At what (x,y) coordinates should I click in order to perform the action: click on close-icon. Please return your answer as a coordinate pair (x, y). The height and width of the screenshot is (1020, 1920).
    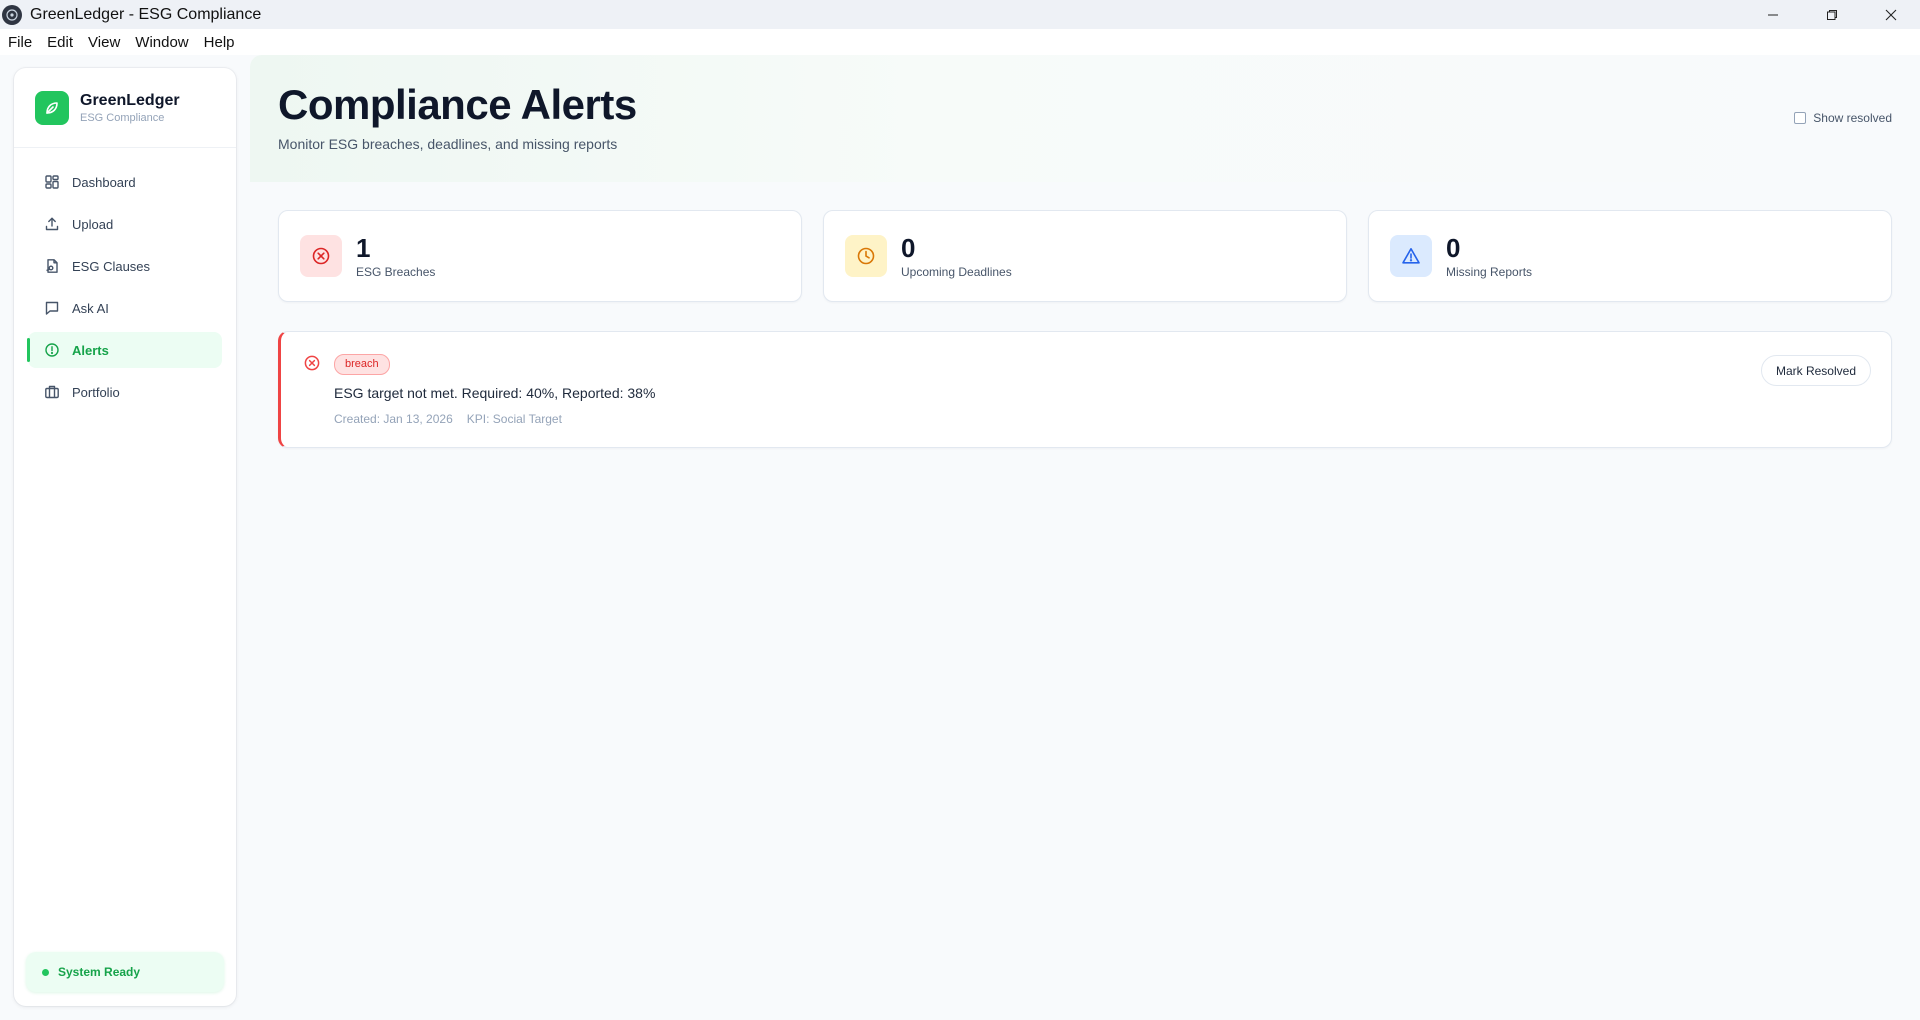
    Looking at the image, I should click on (1890, 14).